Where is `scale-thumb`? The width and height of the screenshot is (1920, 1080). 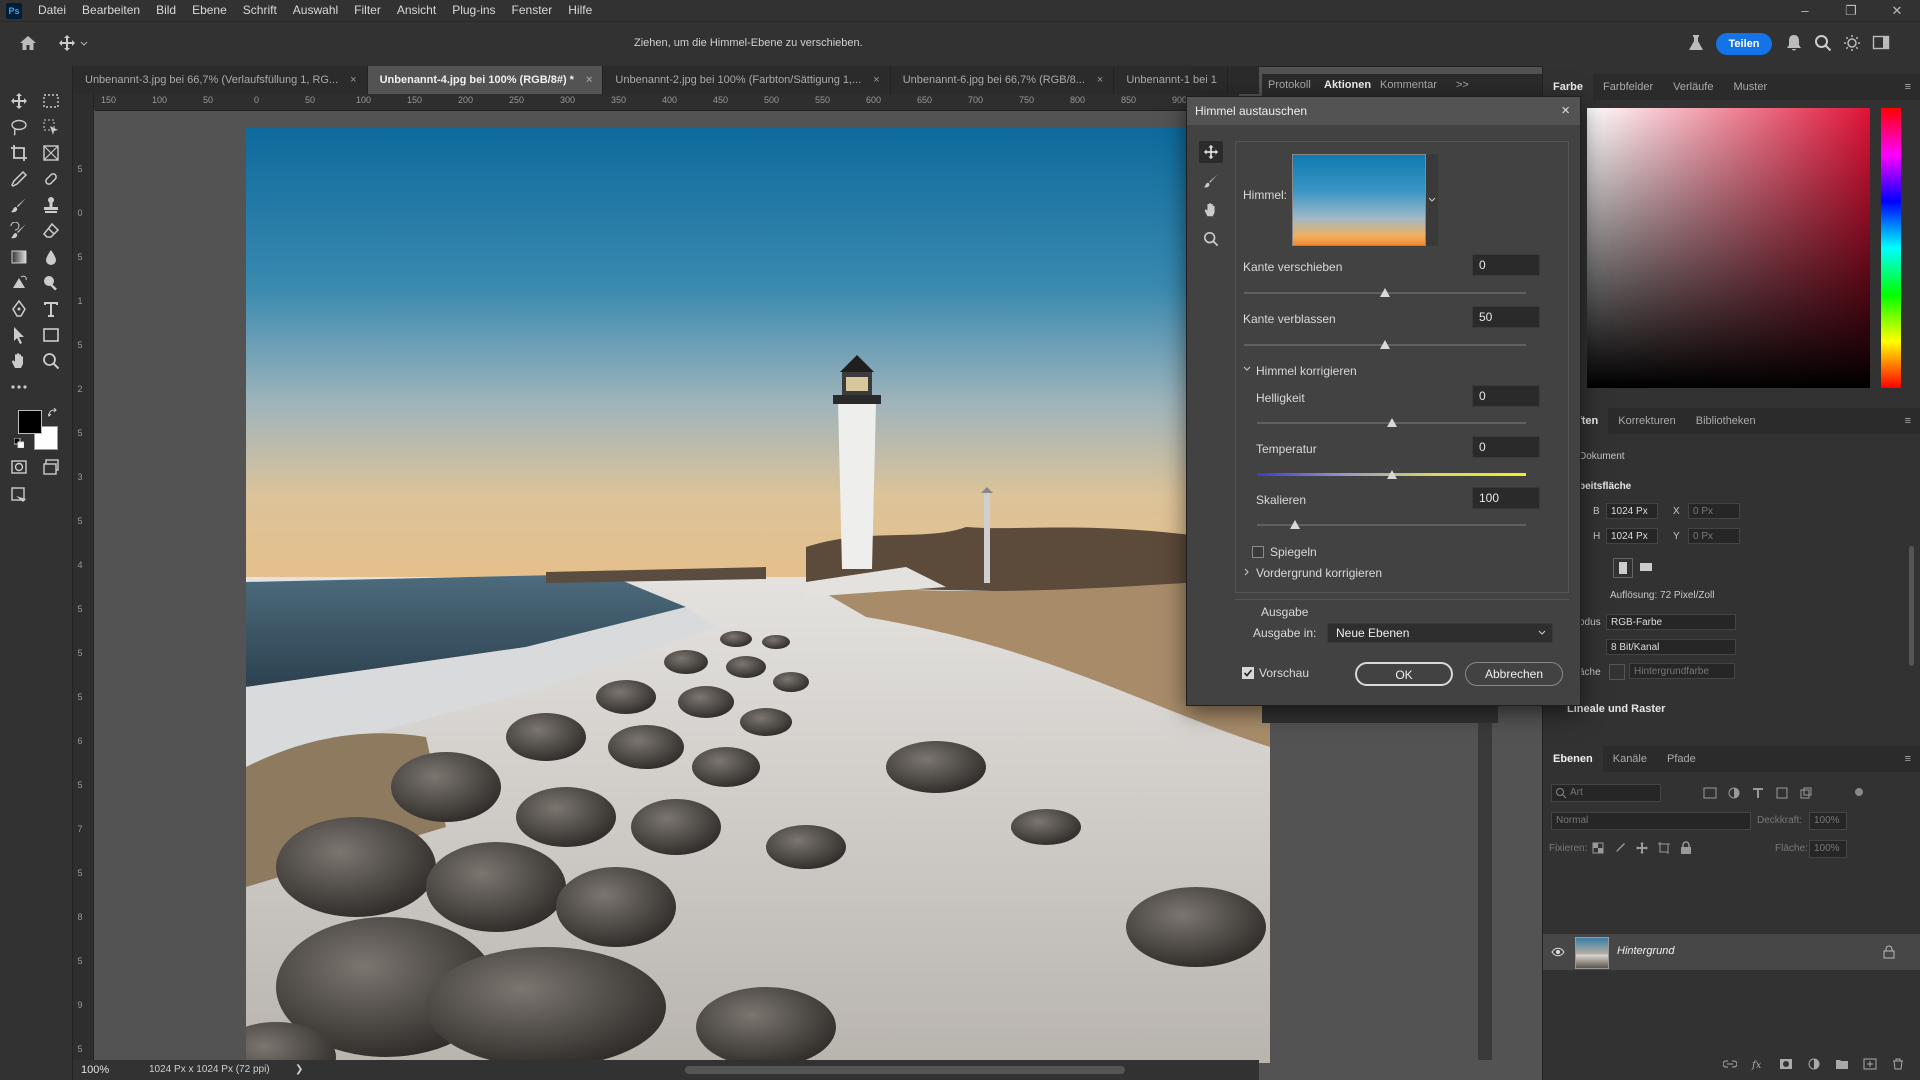 scale-thumb is located at coordinates (1294, 524).